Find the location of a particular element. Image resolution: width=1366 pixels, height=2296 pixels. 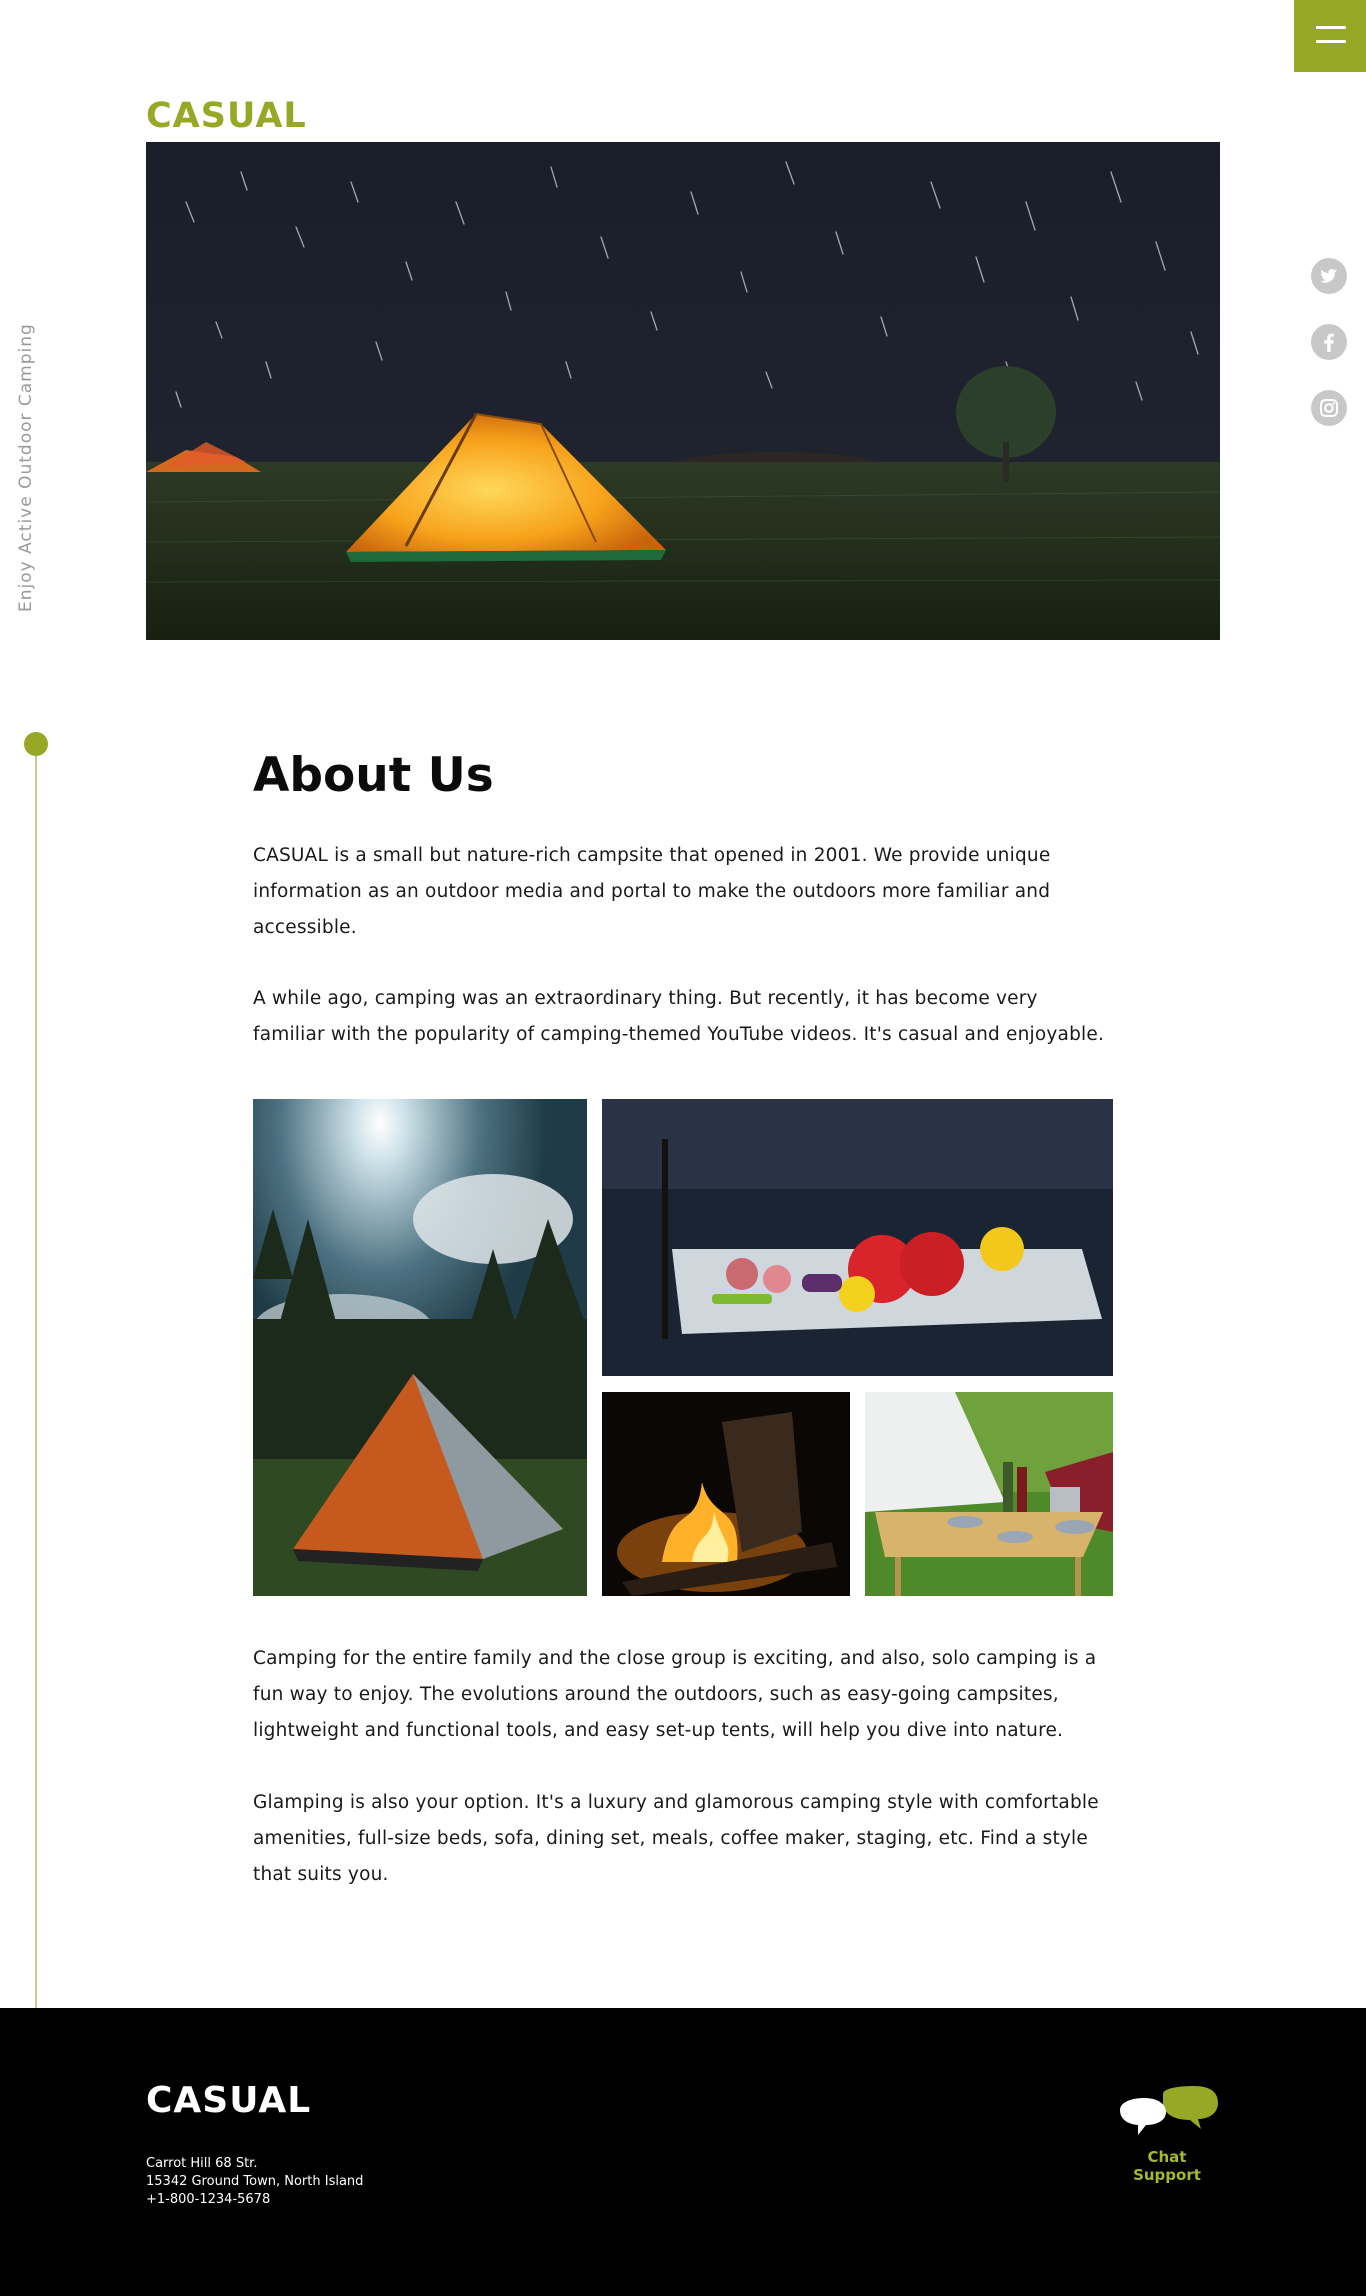

footer-address-line: 15342 Ground Town, North Island is located at coordinates (255, 2181).